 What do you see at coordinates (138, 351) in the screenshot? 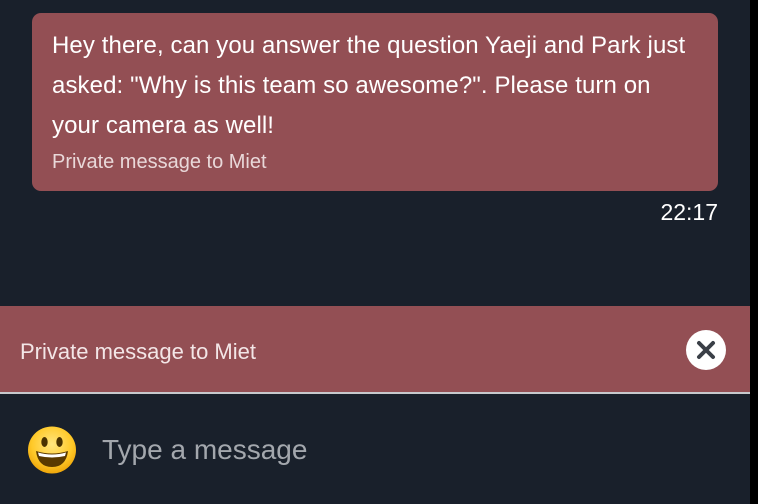
I see `private-message-bar-label: Private message to Miet` at bounding box center [138, 351].